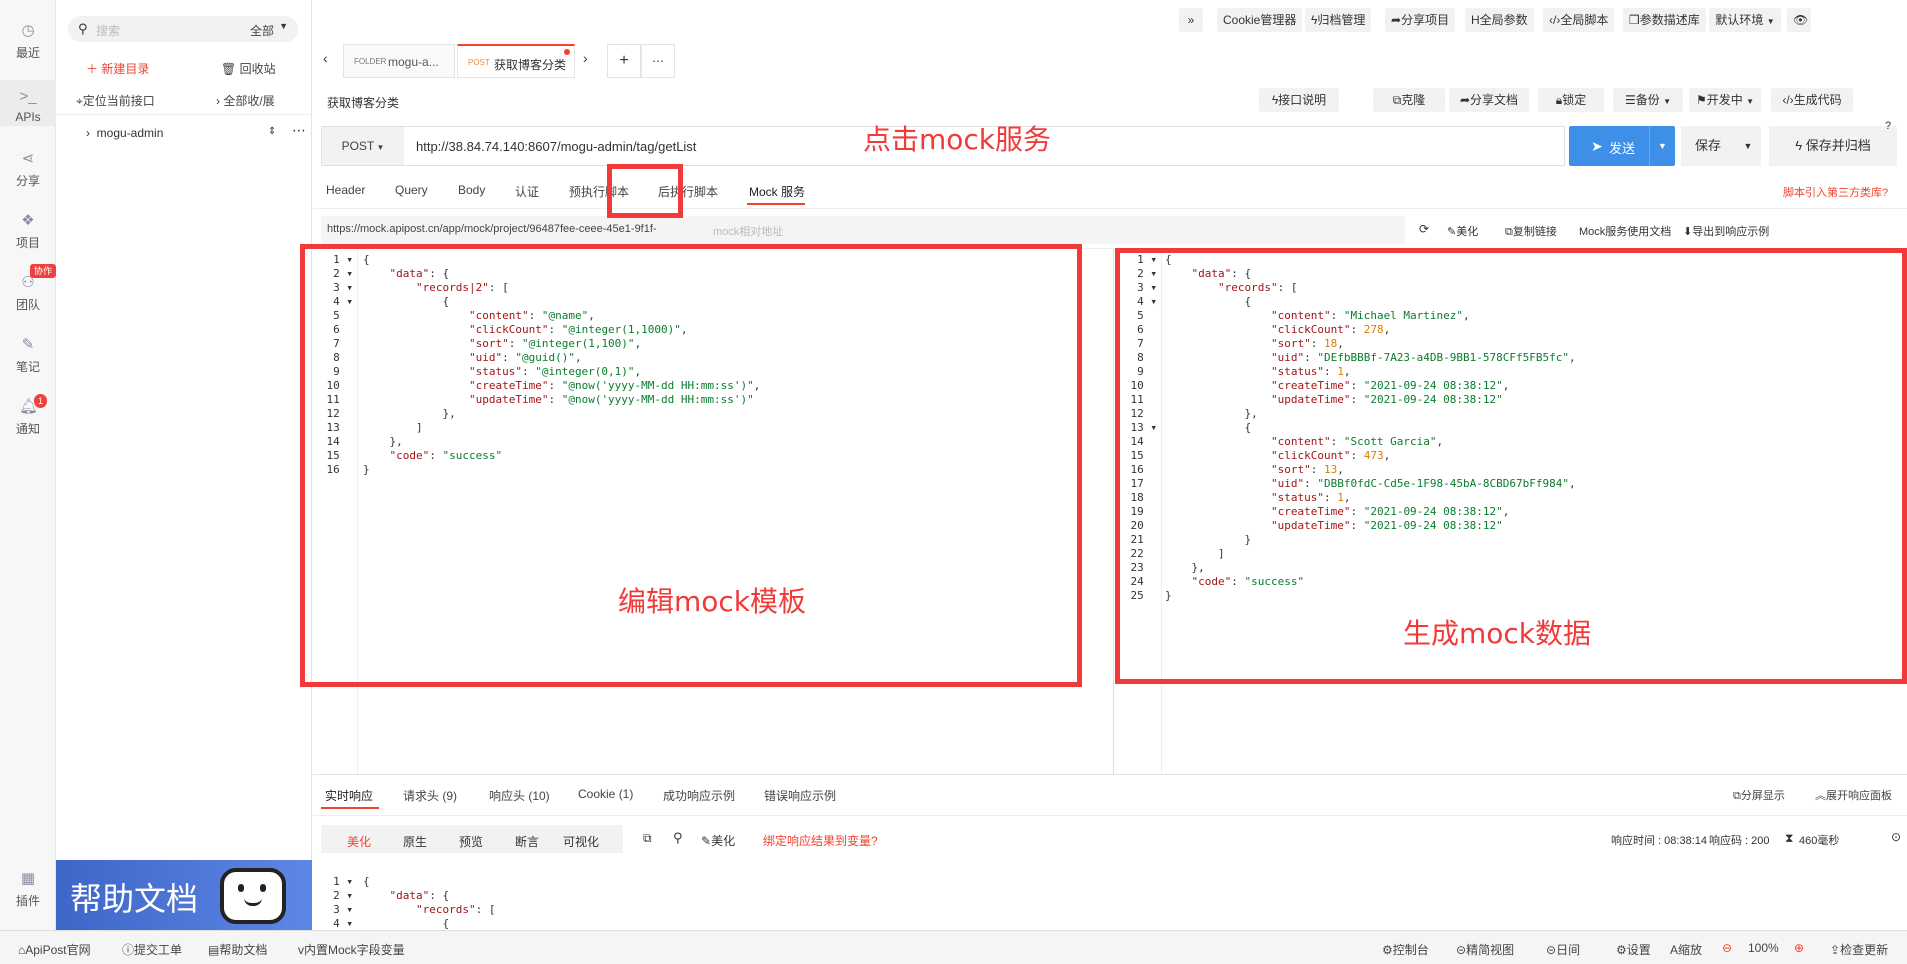 Image resolution: width=1907 pixels, height=964 pixels. I want to click on cookie-manager-button: Cookie管理器, so click(1260, 20).